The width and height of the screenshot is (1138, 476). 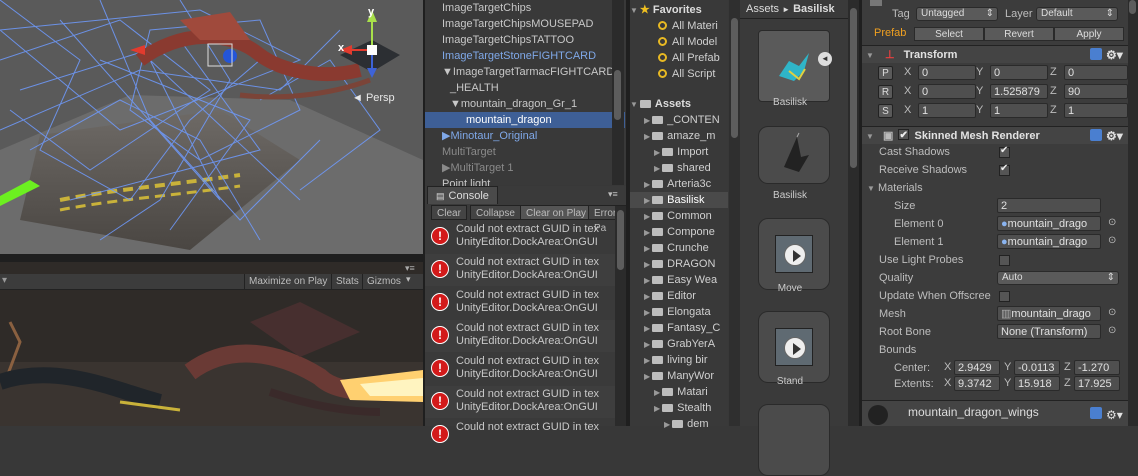 What do you see at coordinates (957, 14) in the screenshot?
I see `tag-dropdown: Untagged ⇕` at bounding box center [957, 14].